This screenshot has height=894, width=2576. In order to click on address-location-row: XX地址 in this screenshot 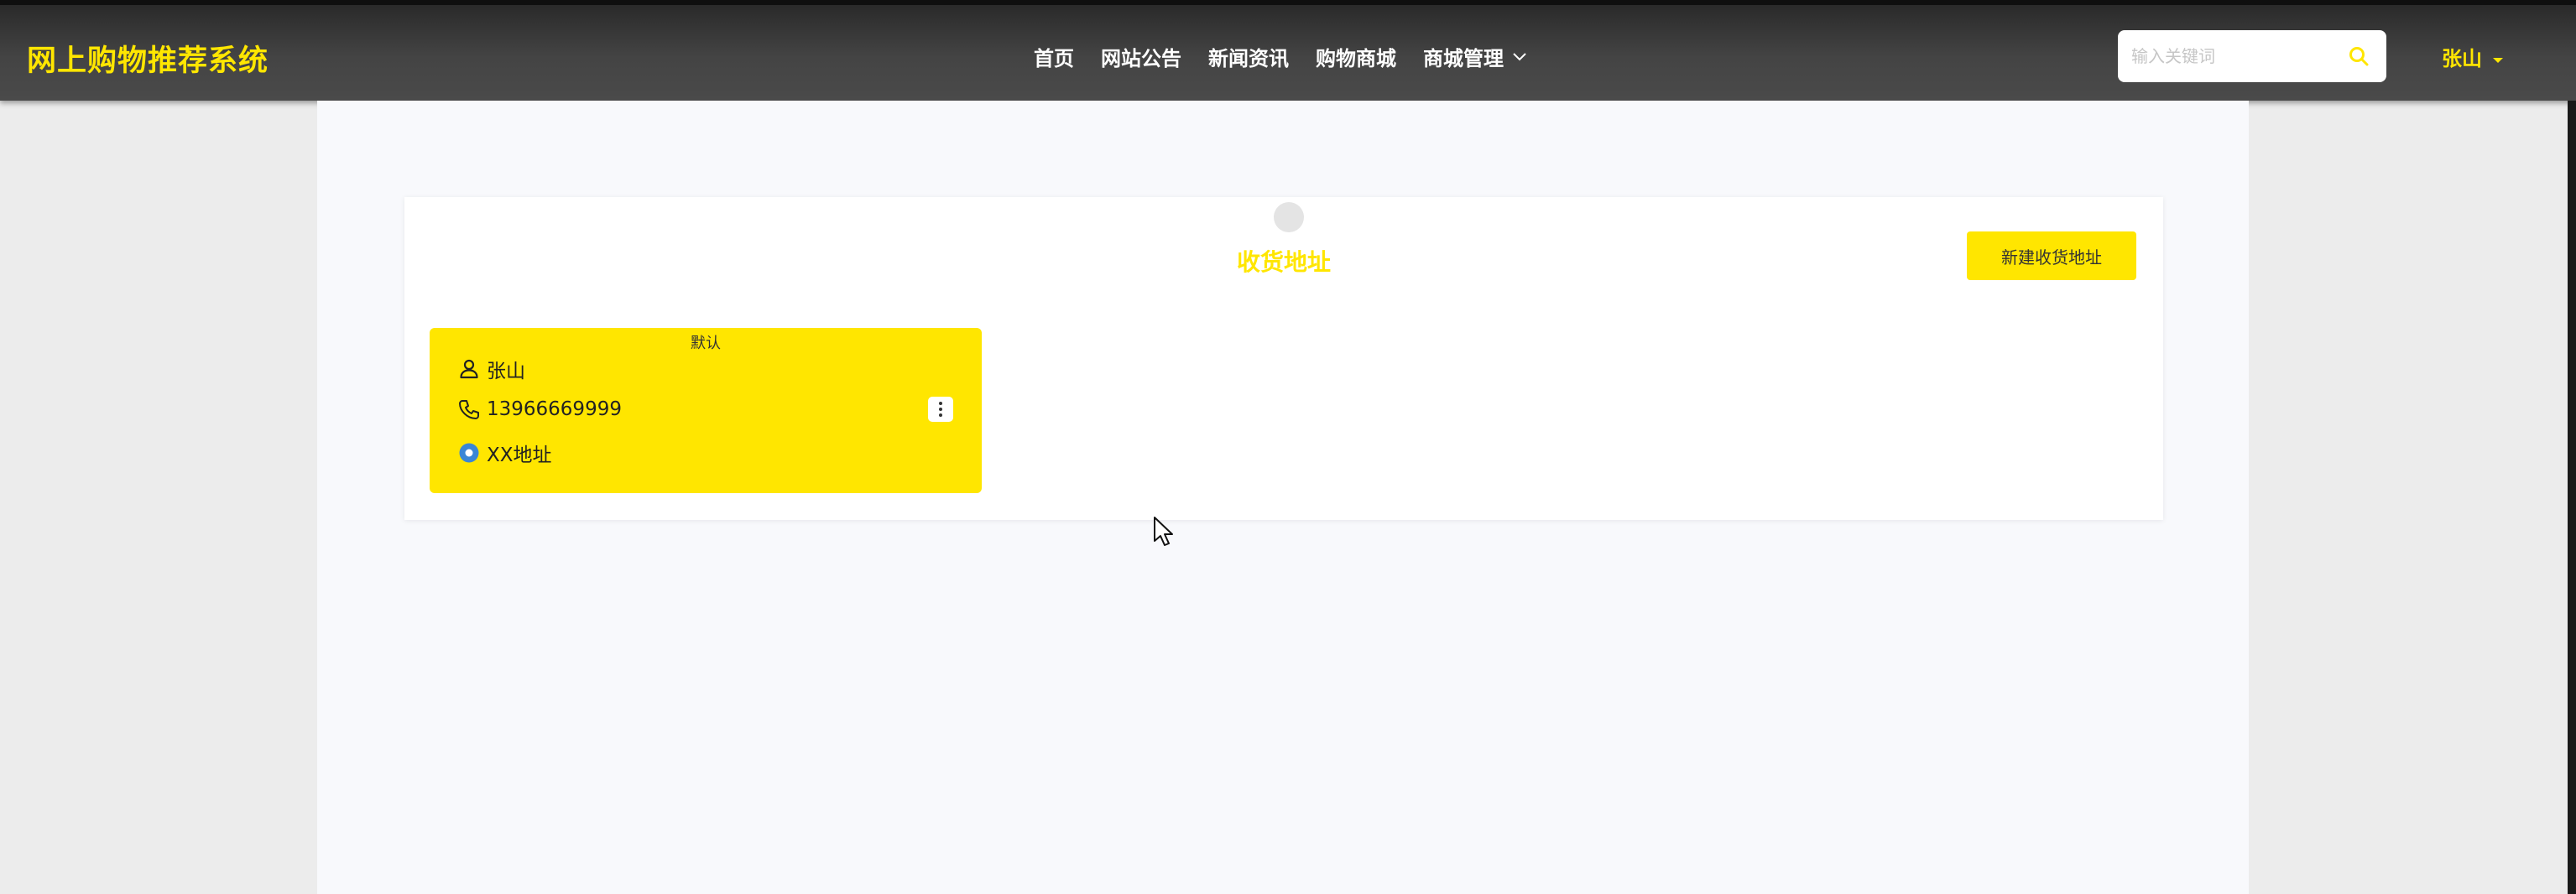, I will do `click(504, 453)`.